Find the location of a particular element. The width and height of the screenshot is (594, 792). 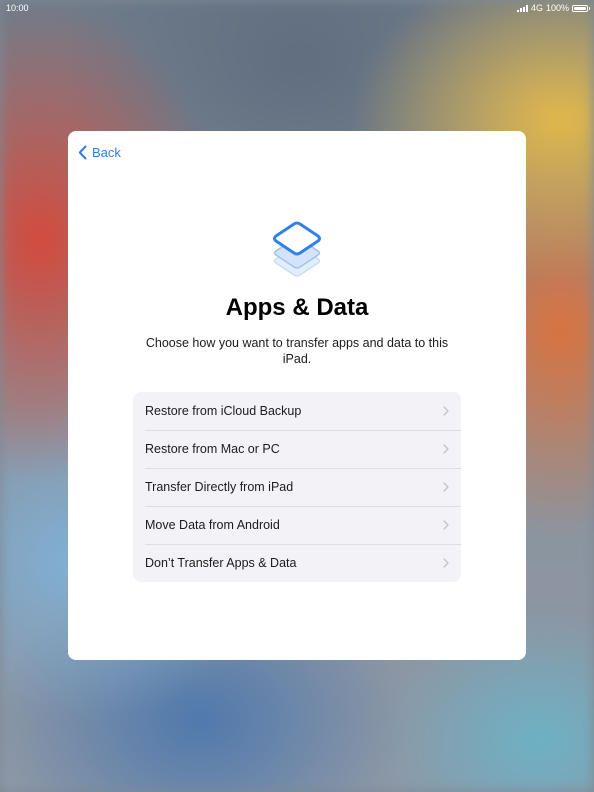

option-transfer-directly-ipad: Transfer Directly from iPad is located at coordinates (297, 487).